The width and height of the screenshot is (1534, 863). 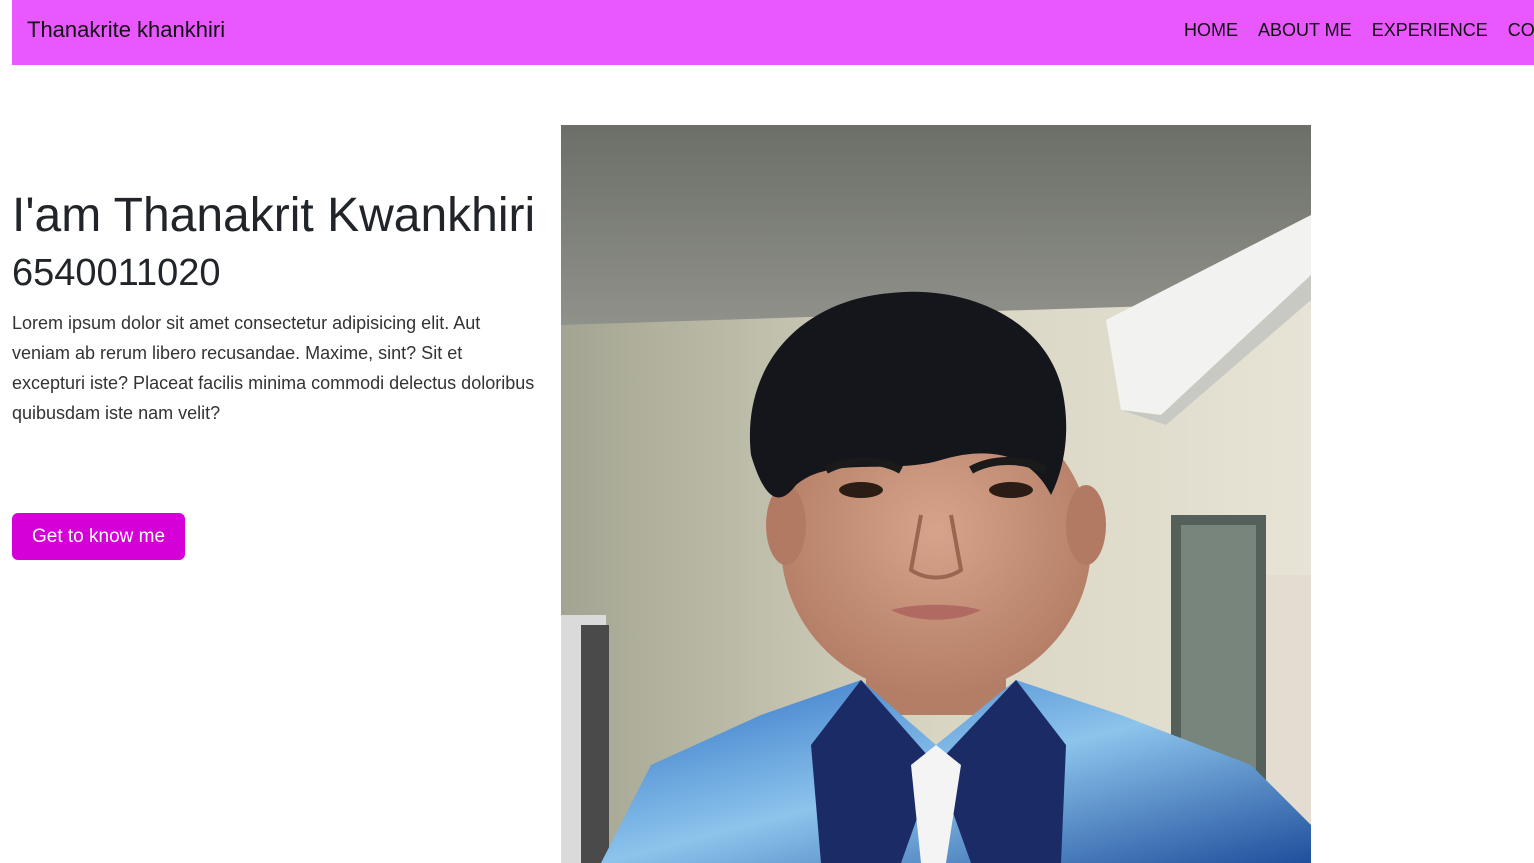 I want to click on nav-item-experience: EXPERIENCE, so click(x=1430, y=30).